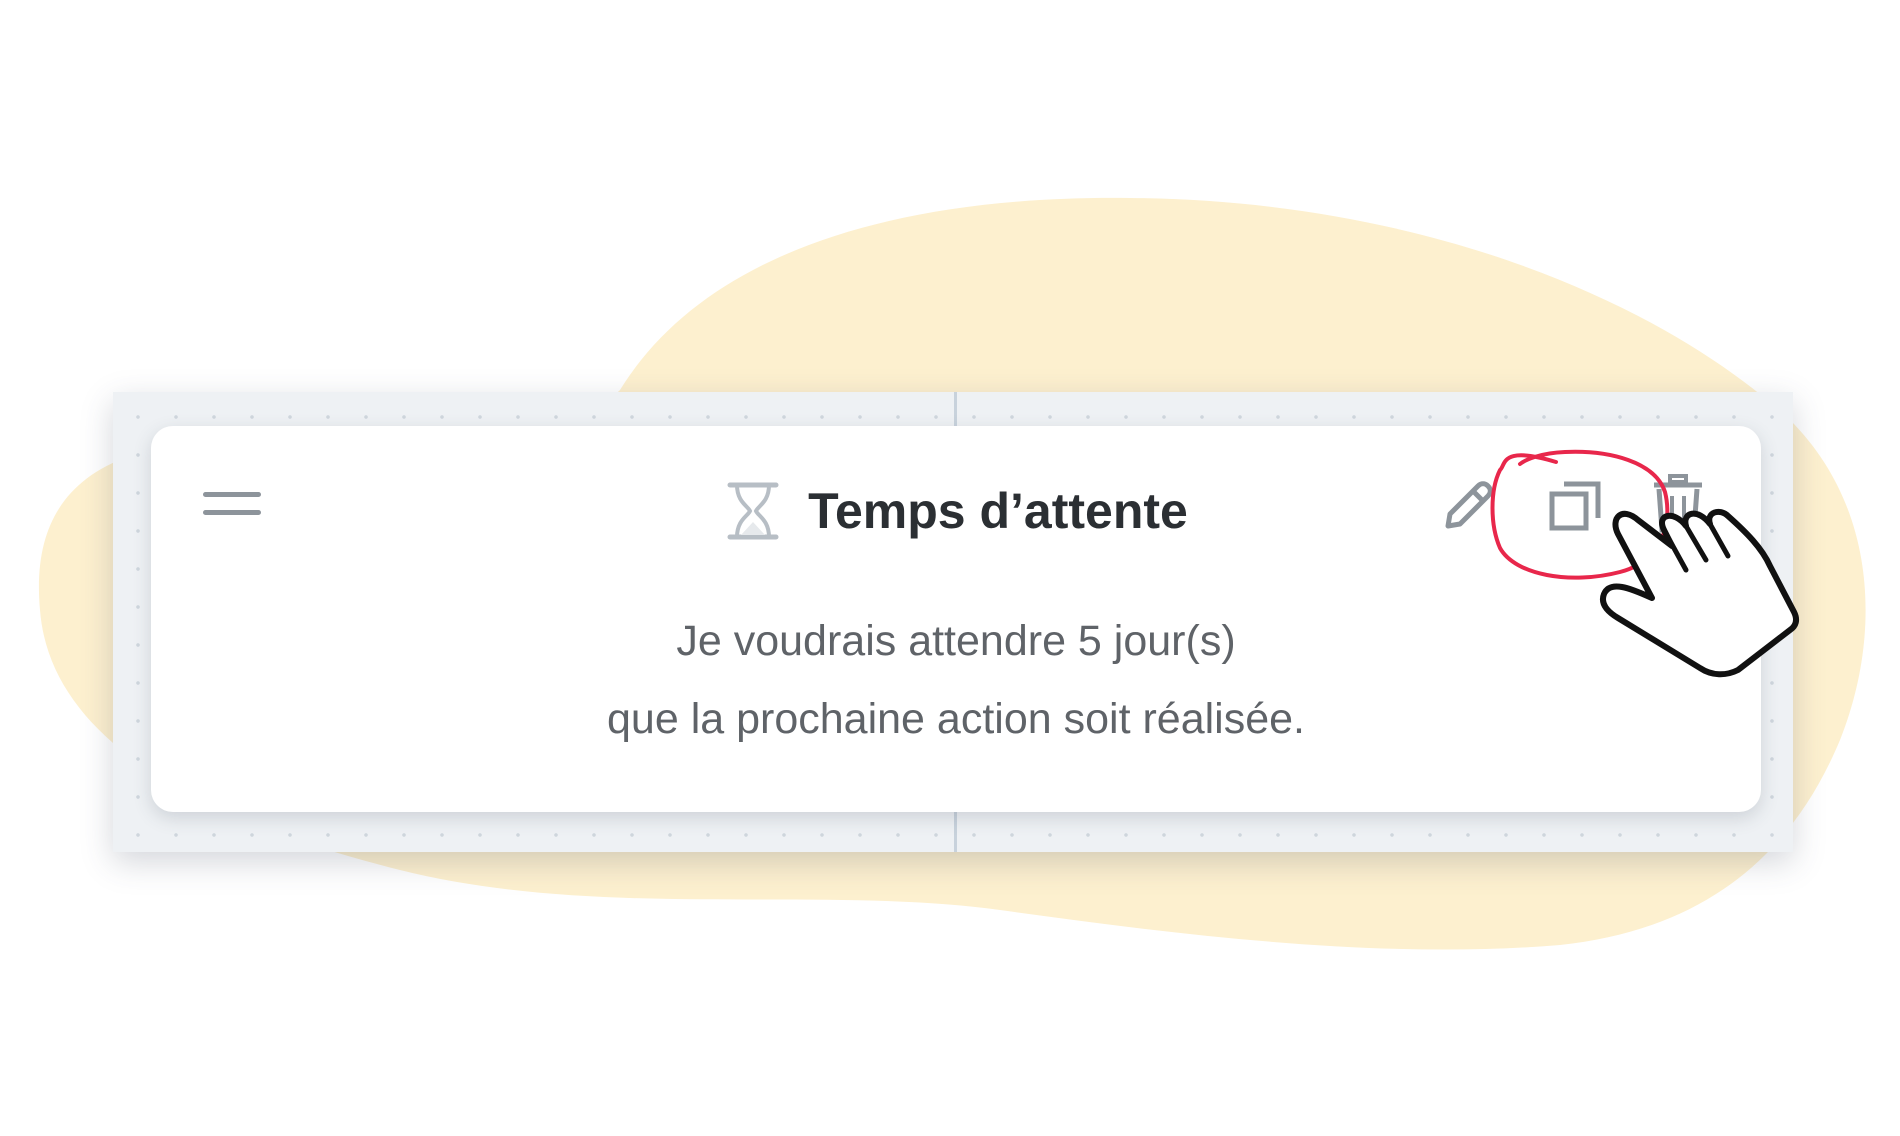 The height and width of the screenshot is (1136, 1900). Describe the element at coordinates (998, 511) in the screenshot. I see `card-title: Temps d’attente` at that location.